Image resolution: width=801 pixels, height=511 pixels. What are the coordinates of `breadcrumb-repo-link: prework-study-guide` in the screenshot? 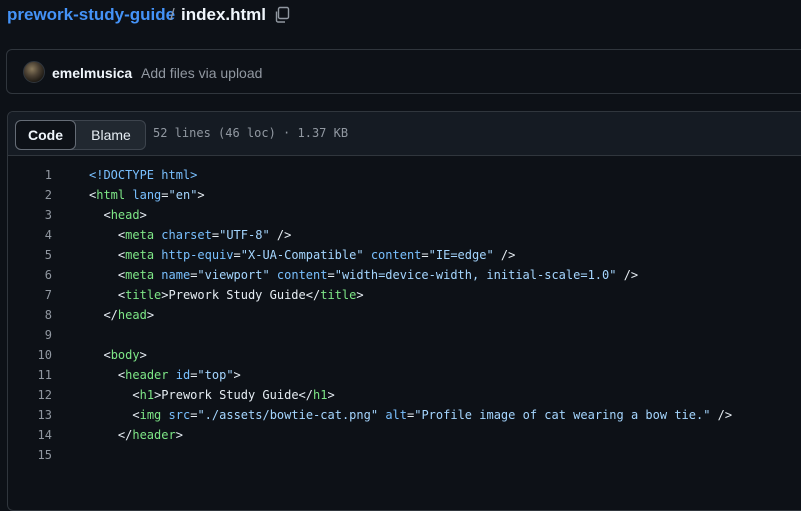 It's located at (91, 15).